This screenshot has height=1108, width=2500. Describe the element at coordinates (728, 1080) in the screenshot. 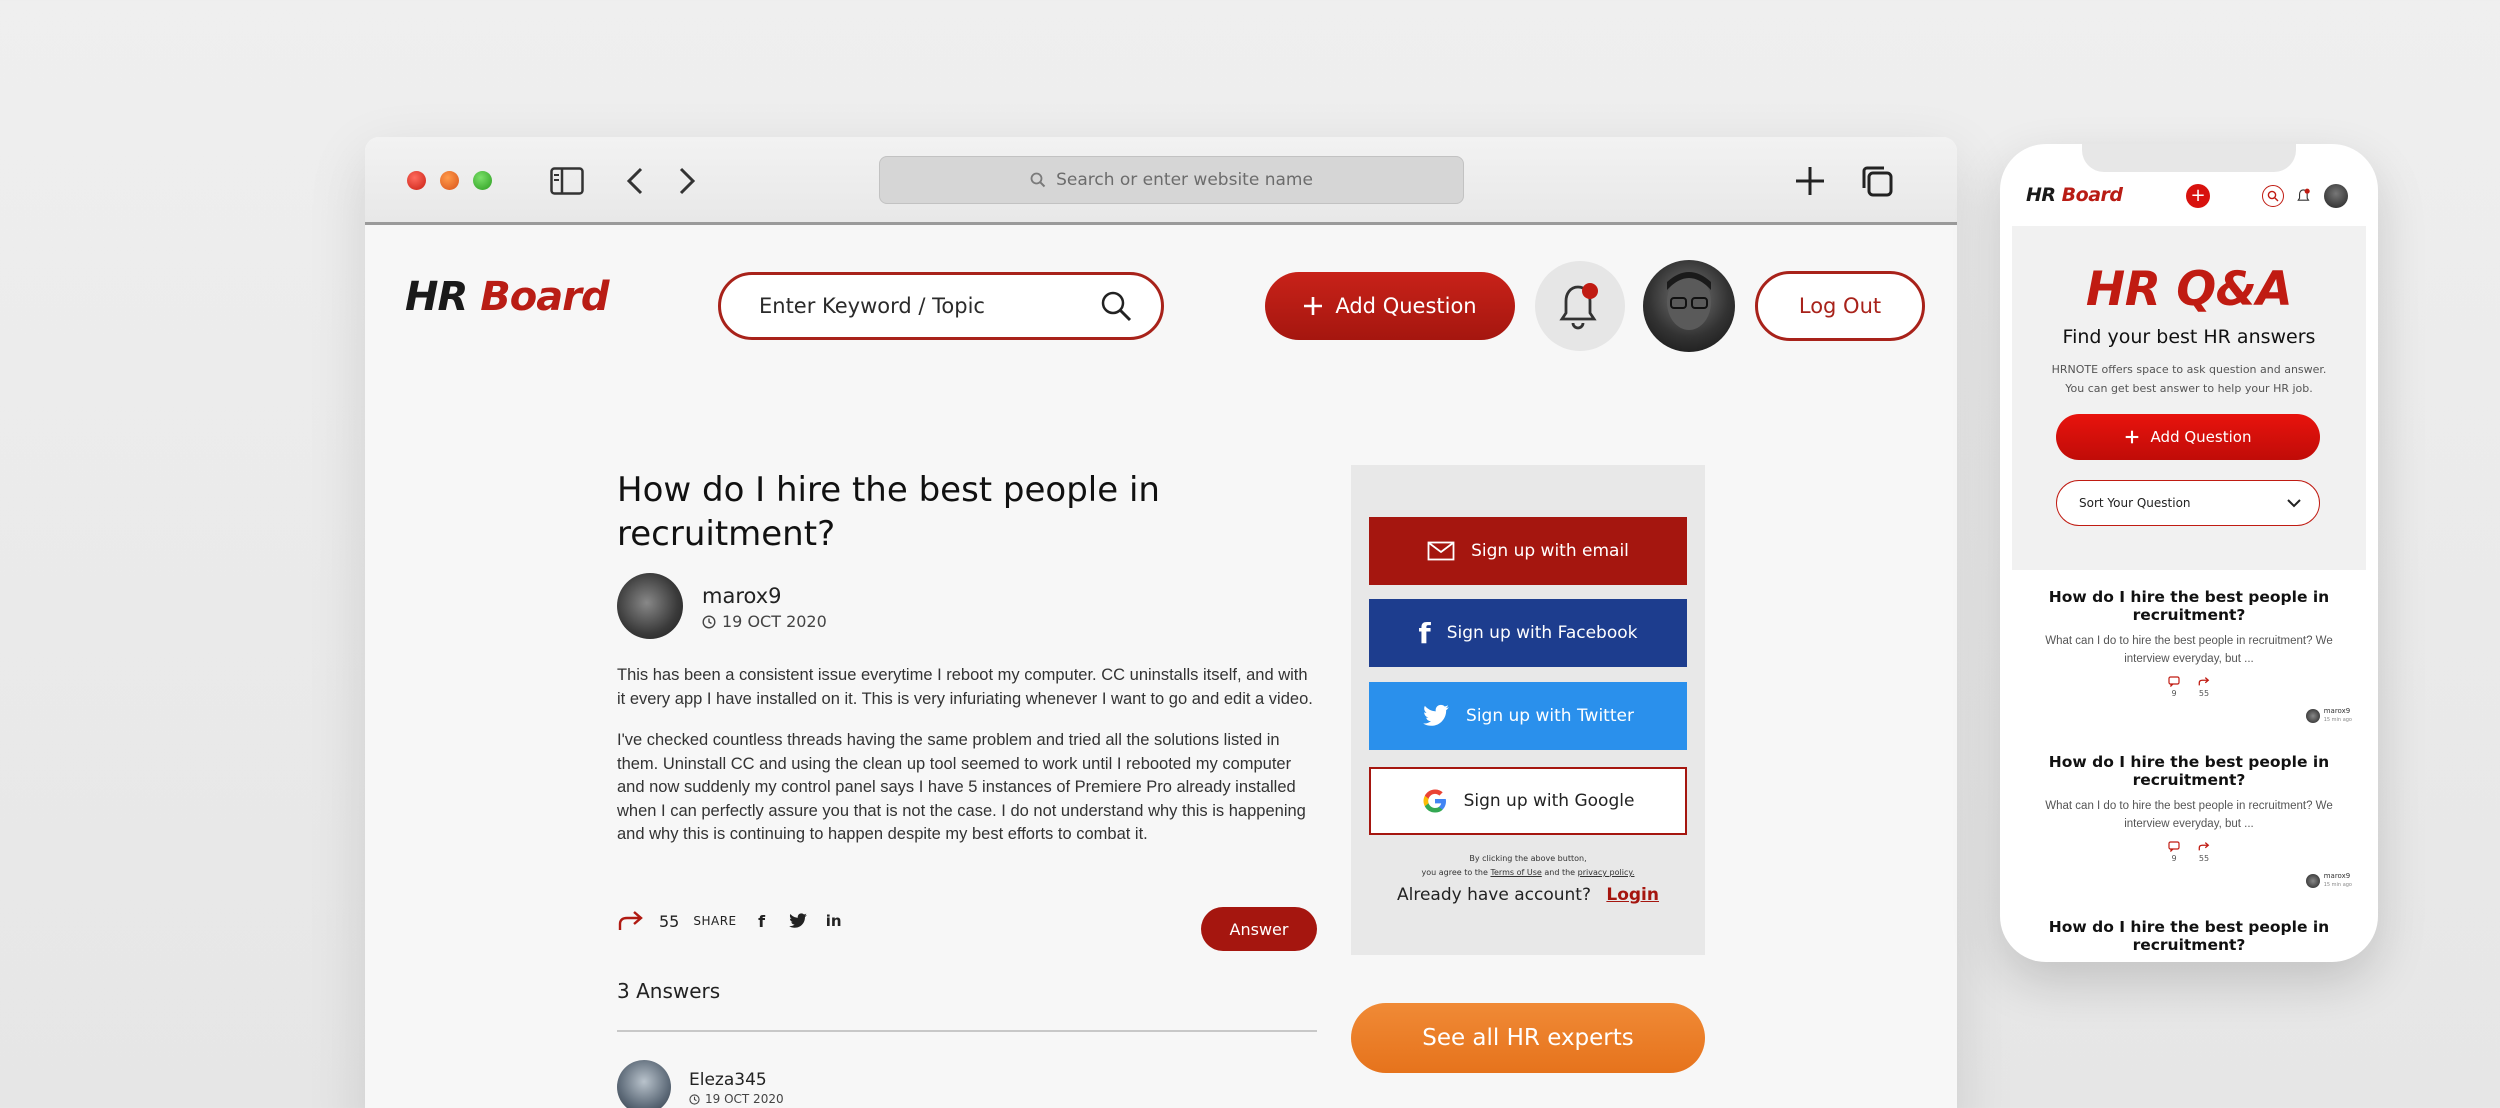

I see `answer-author-name: Eleza345` at that location.